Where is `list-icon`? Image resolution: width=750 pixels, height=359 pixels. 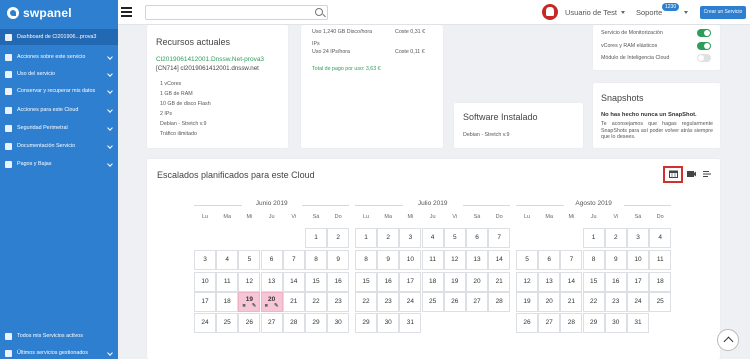 list-icon is located at coordinates (707, 174).